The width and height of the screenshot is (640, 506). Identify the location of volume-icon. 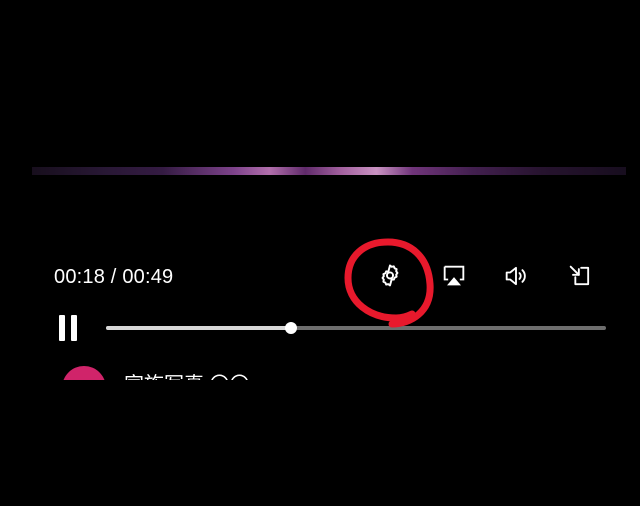
(516, 276).